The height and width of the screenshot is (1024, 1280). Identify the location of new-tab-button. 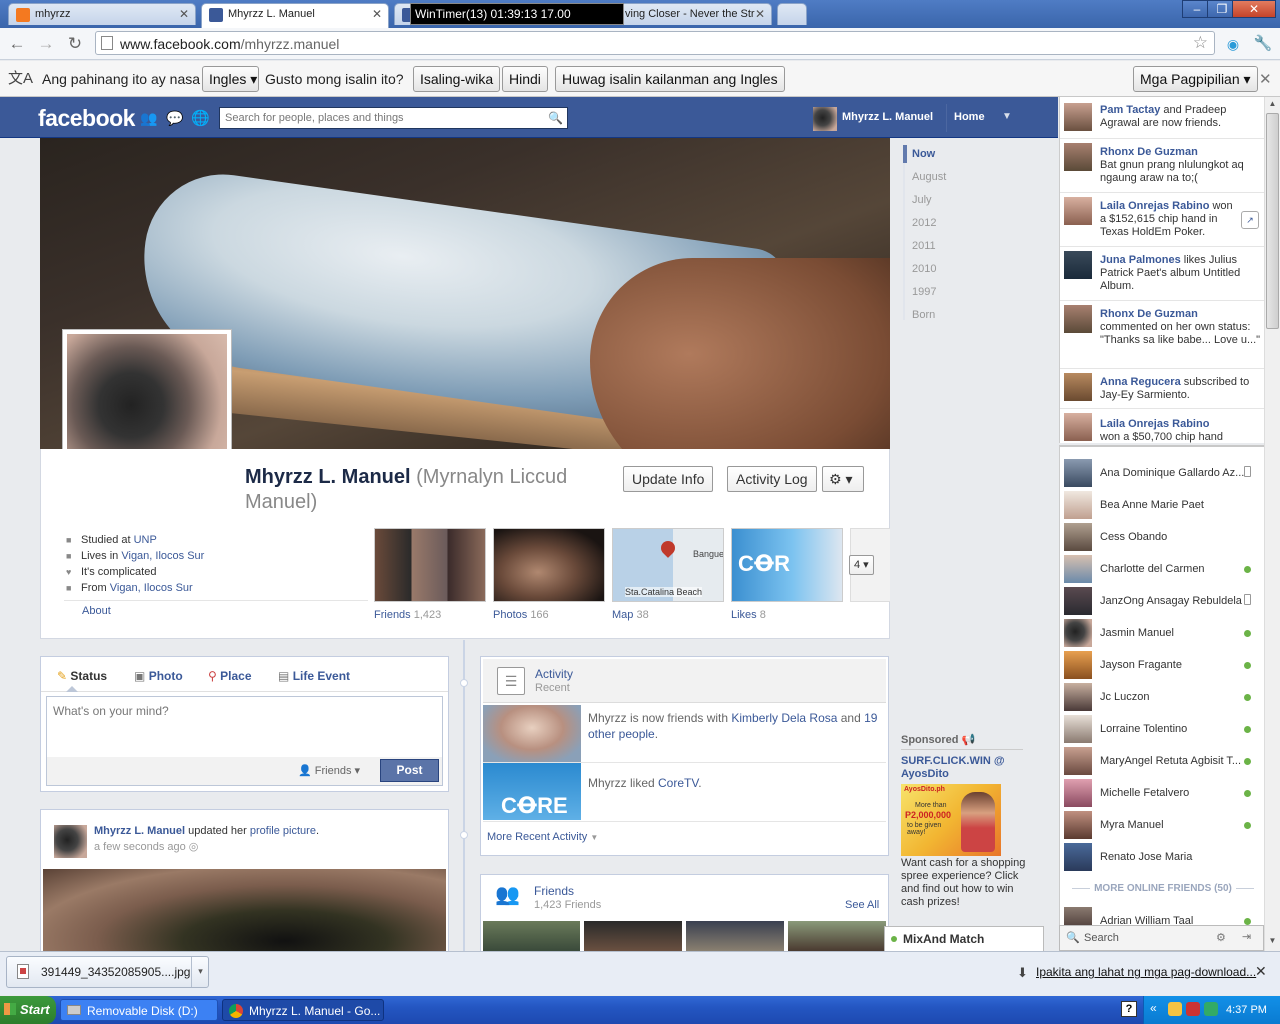
(792, 14).